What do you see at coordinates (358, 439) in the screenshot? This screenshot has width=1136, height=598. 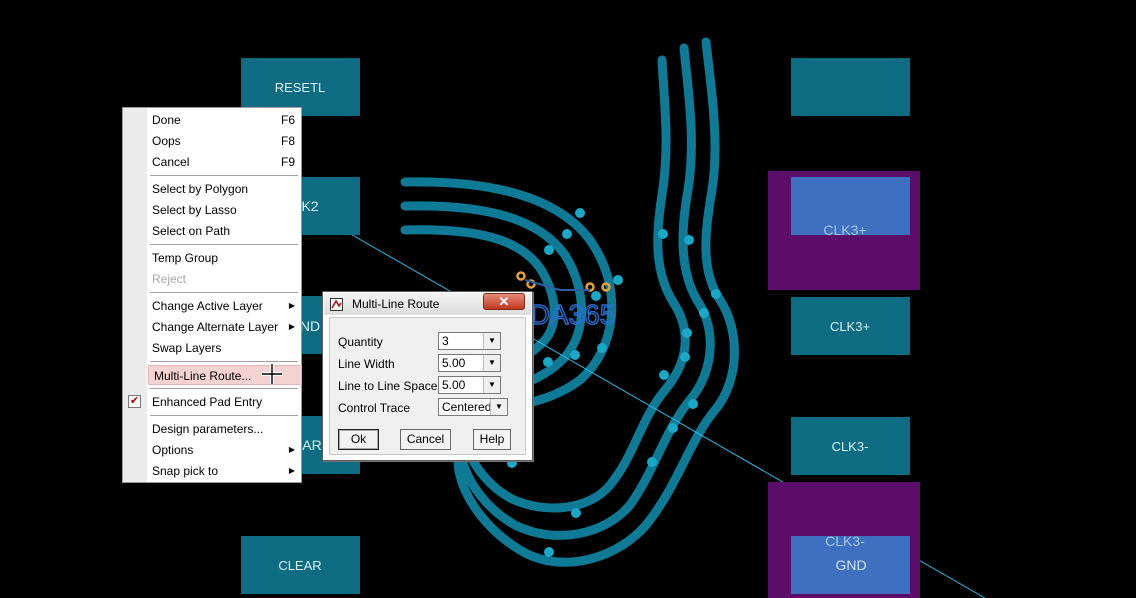 I see `ok-button: Ok` at bounding box center [358, 439].